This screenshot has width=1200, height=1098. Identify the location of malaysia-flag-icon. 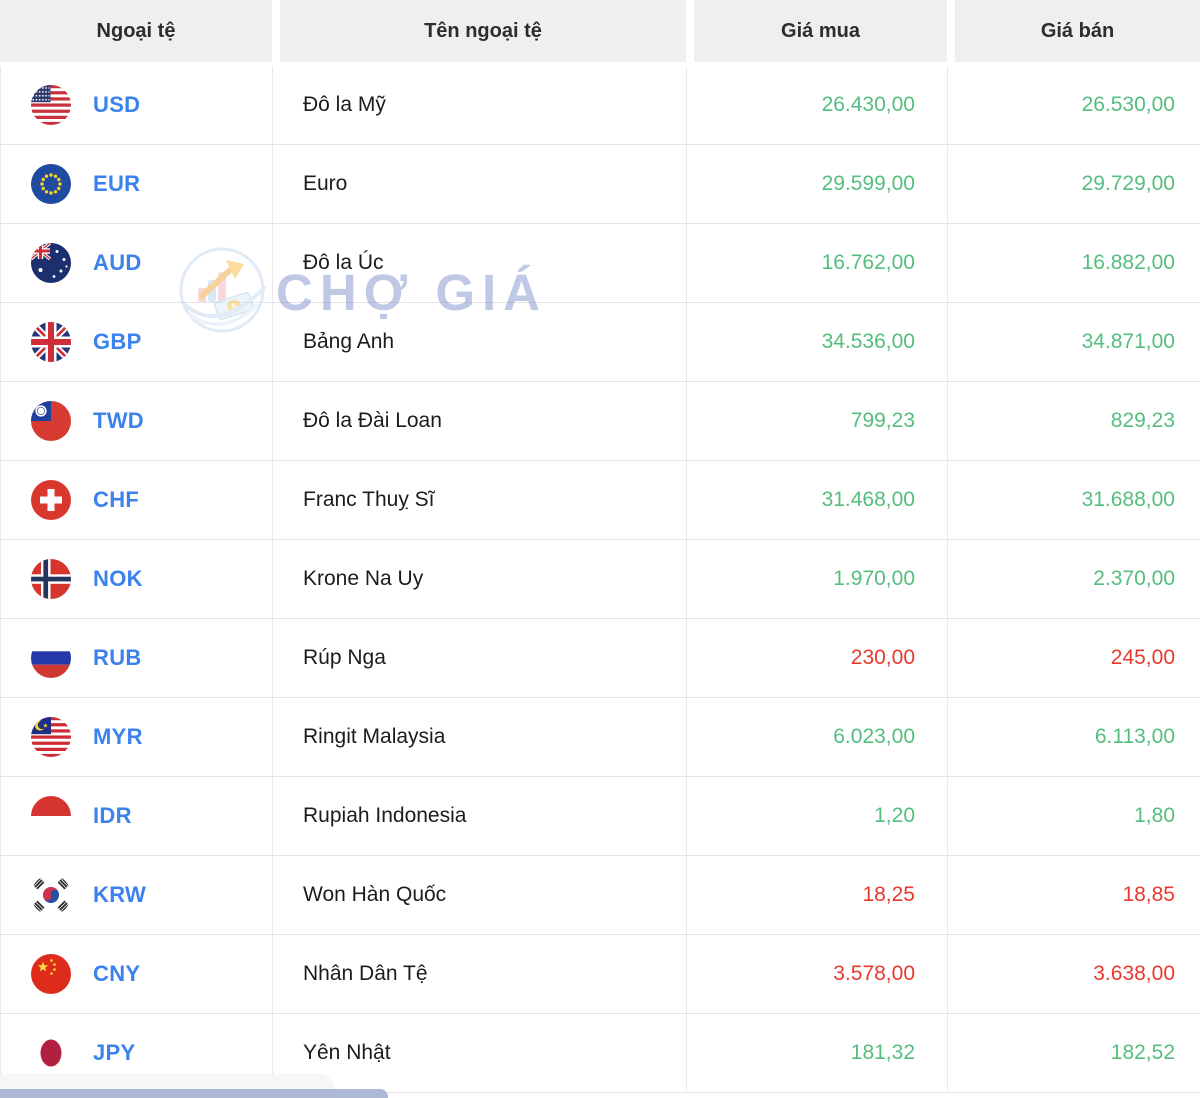
(51, 737).